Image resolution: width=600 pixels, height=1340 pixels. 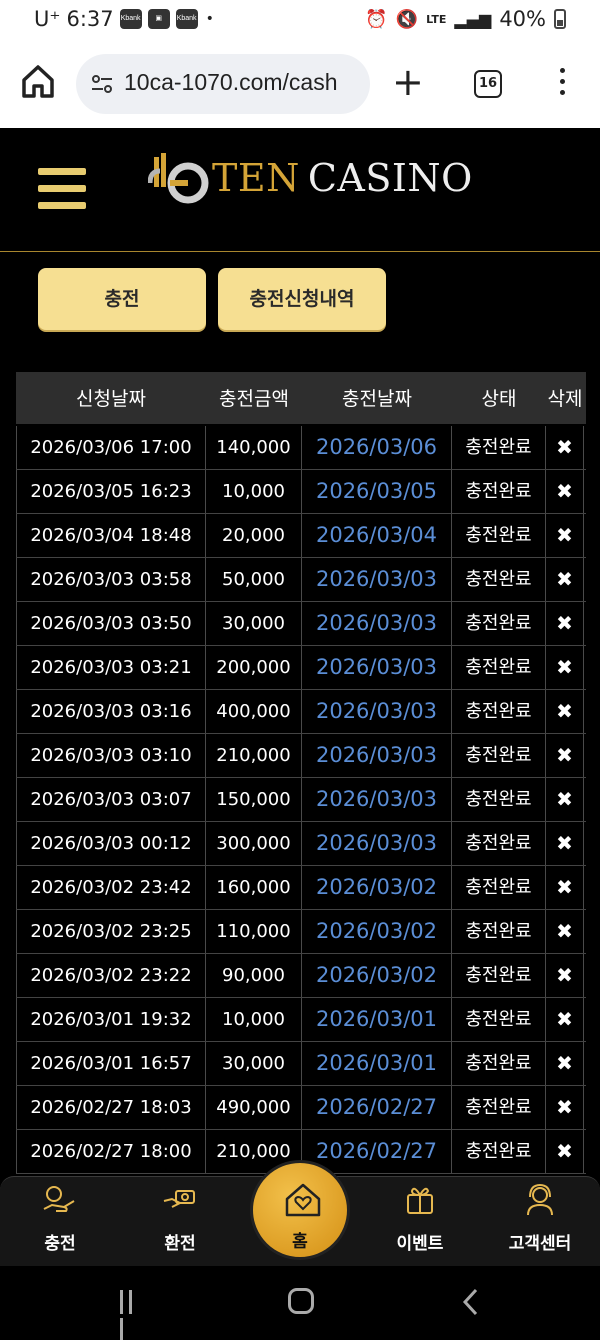 I want to click on charged-date-cell: 2026/03/06, so click(x=377, y=447).